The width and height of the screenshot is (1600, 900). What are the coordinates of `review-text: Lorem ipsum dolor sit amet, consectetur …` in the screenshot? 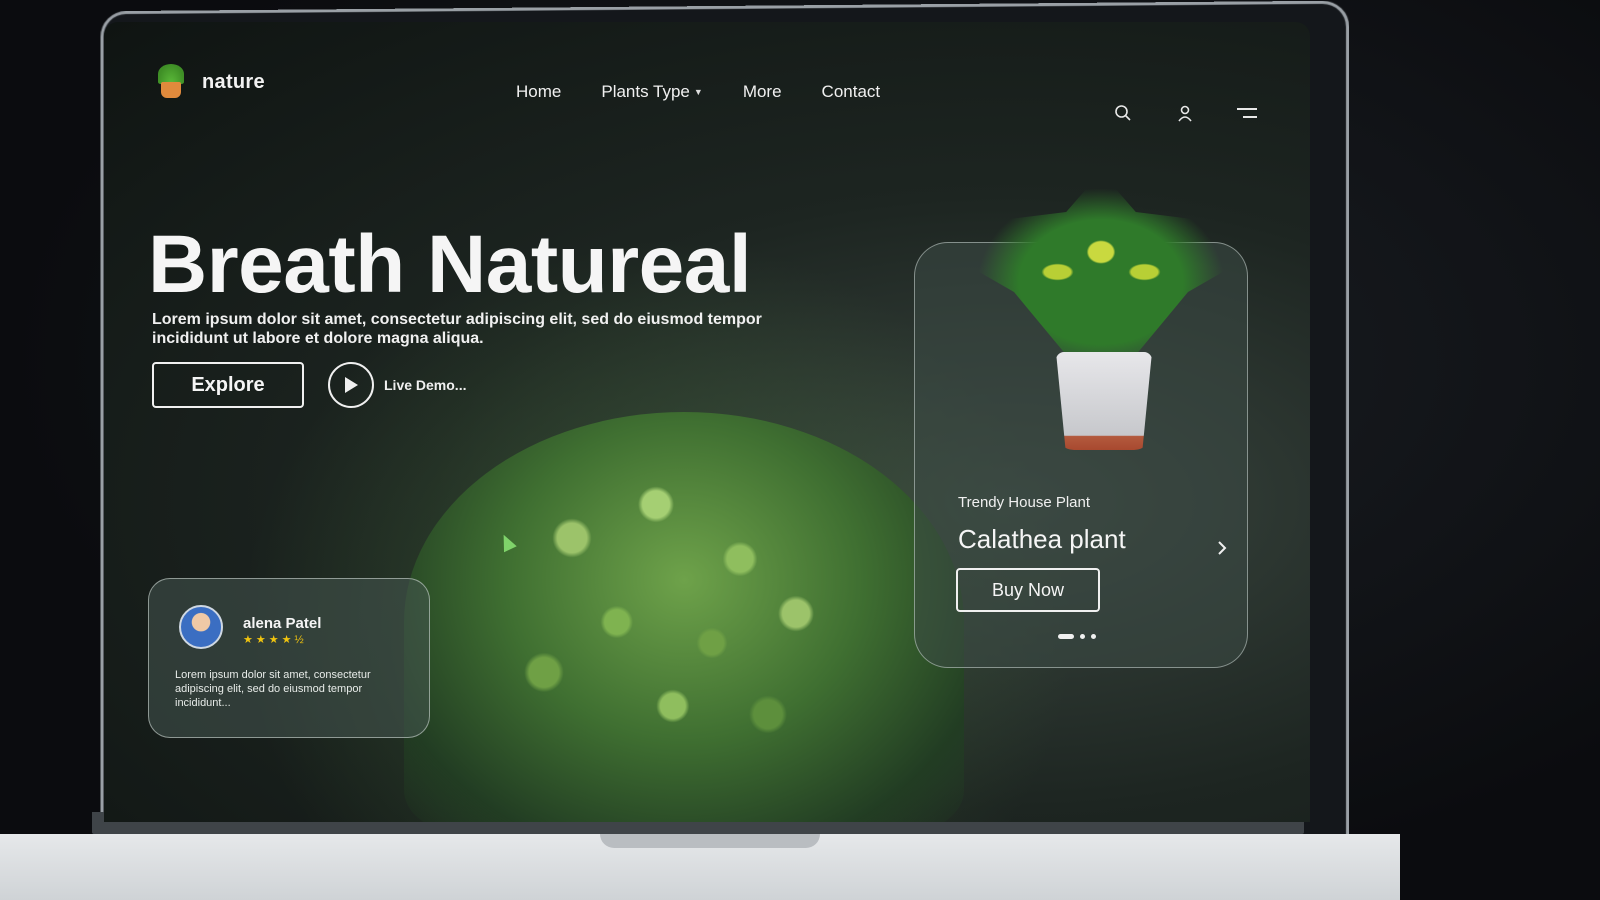 It's located at (273, 689).